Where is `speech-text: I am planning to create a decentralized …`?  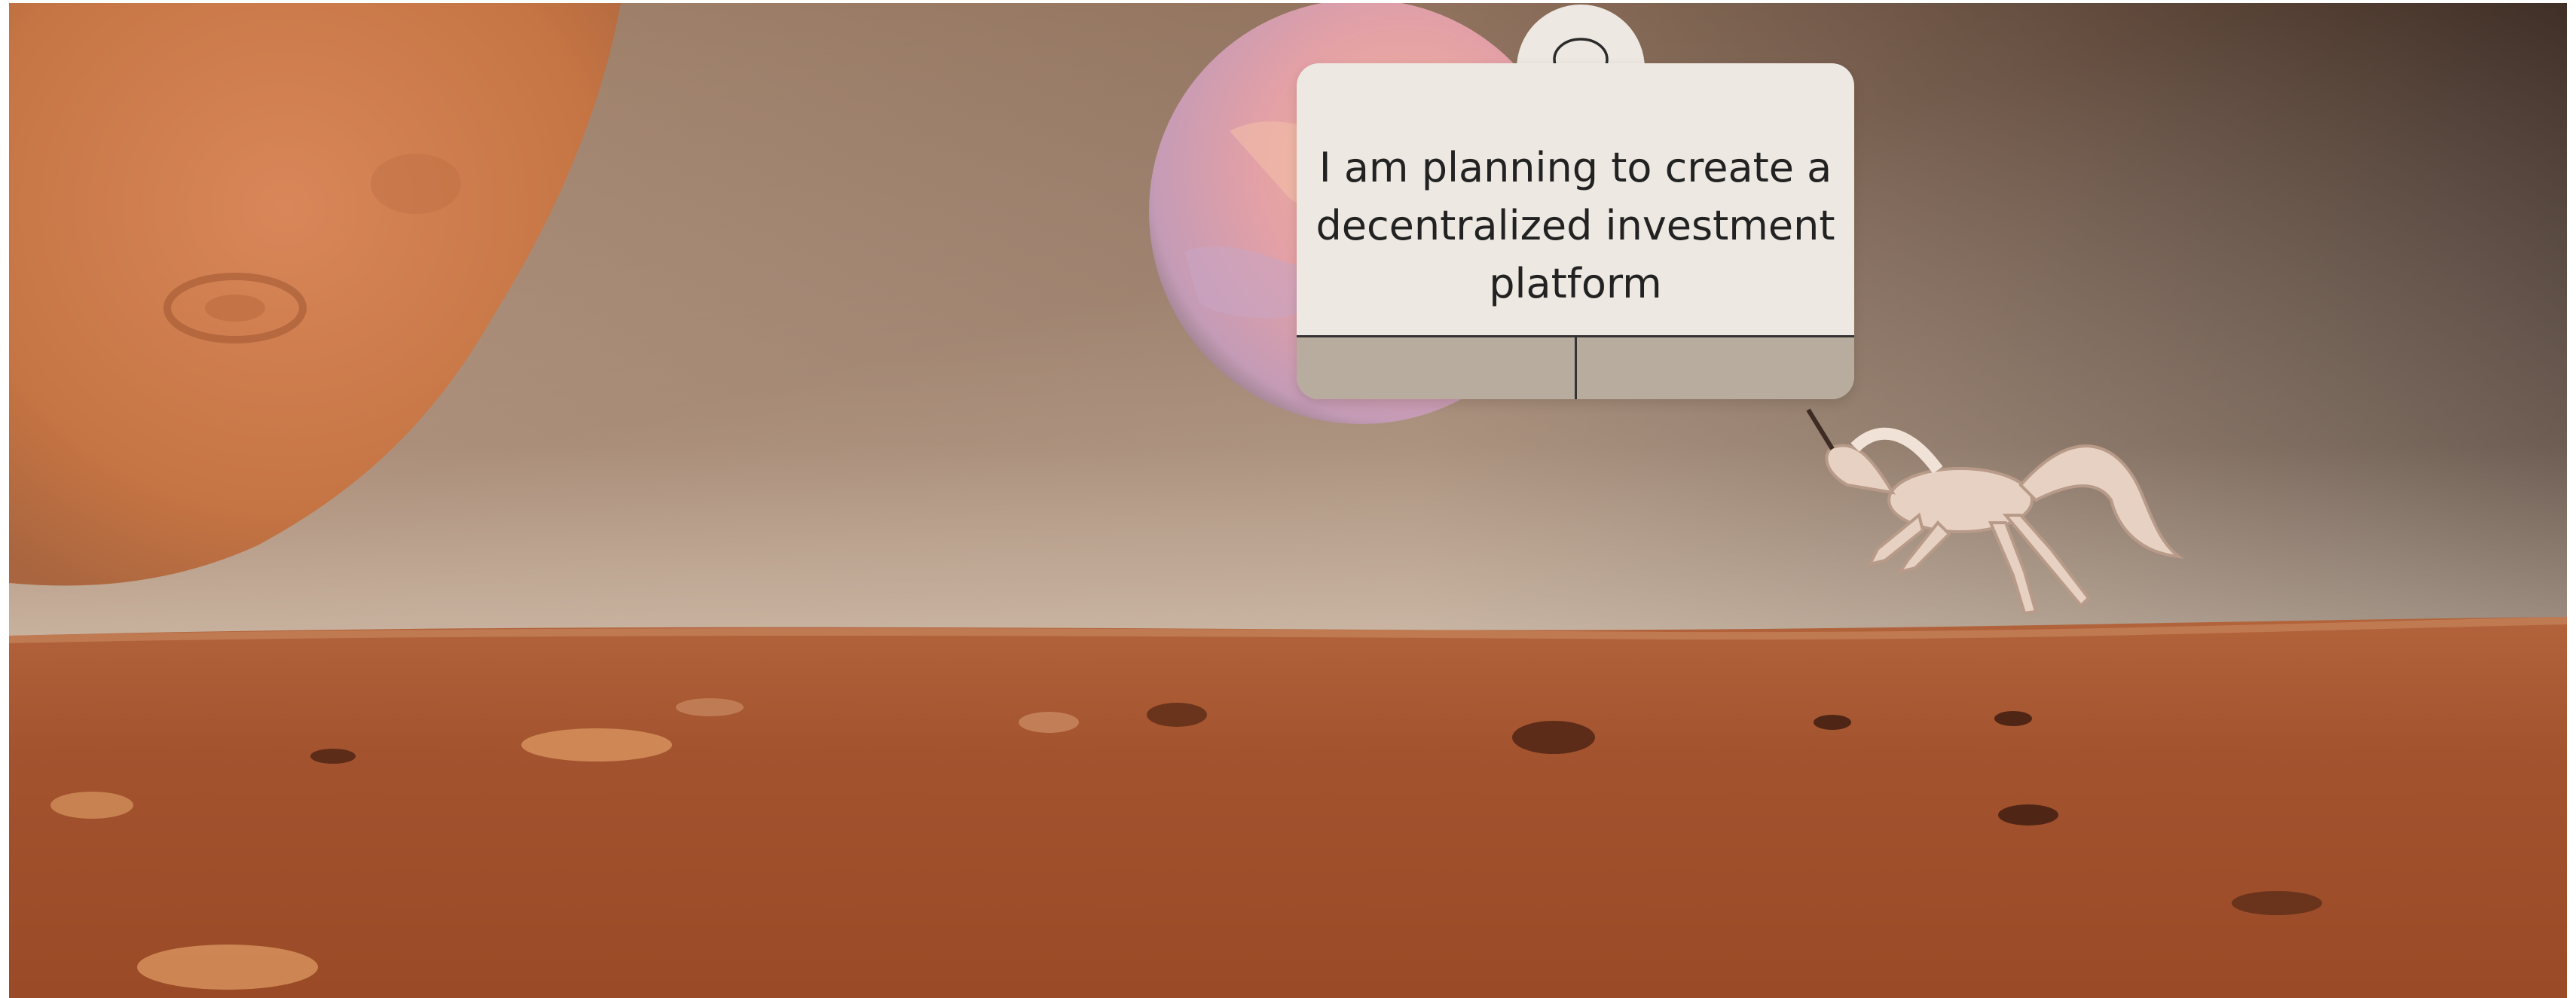
speech-text: I am planning to create a decentralized … is located at coordinates (1576, 226).